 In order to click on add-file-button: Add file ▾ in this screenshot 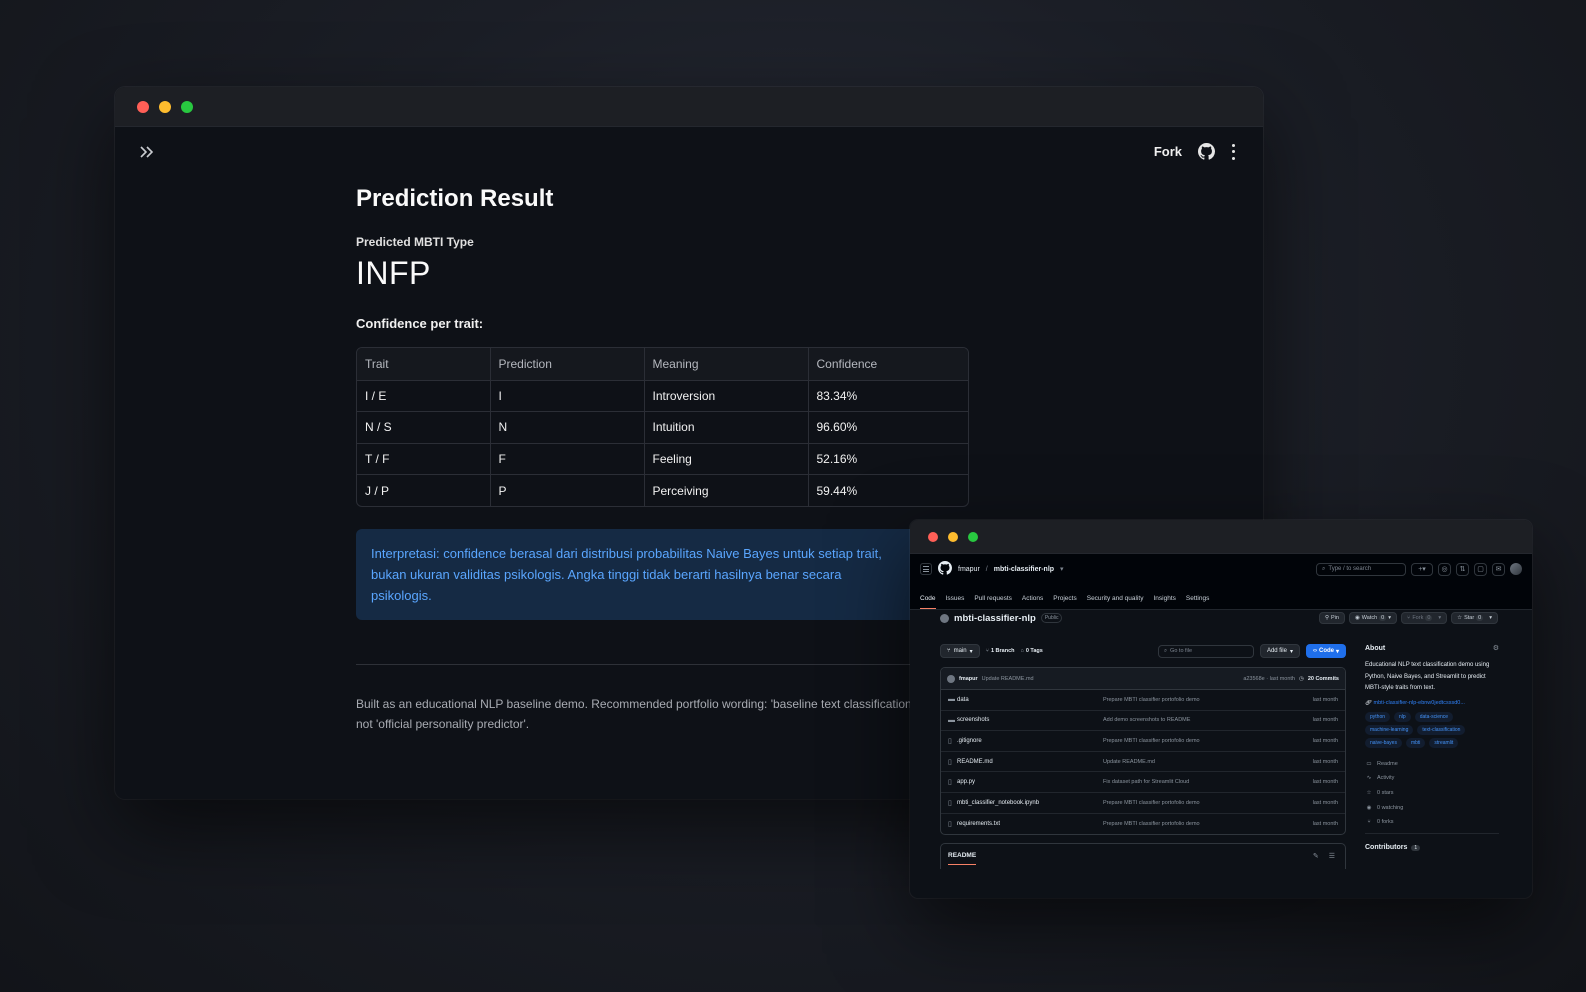, I will do `click(1279, 651)`.